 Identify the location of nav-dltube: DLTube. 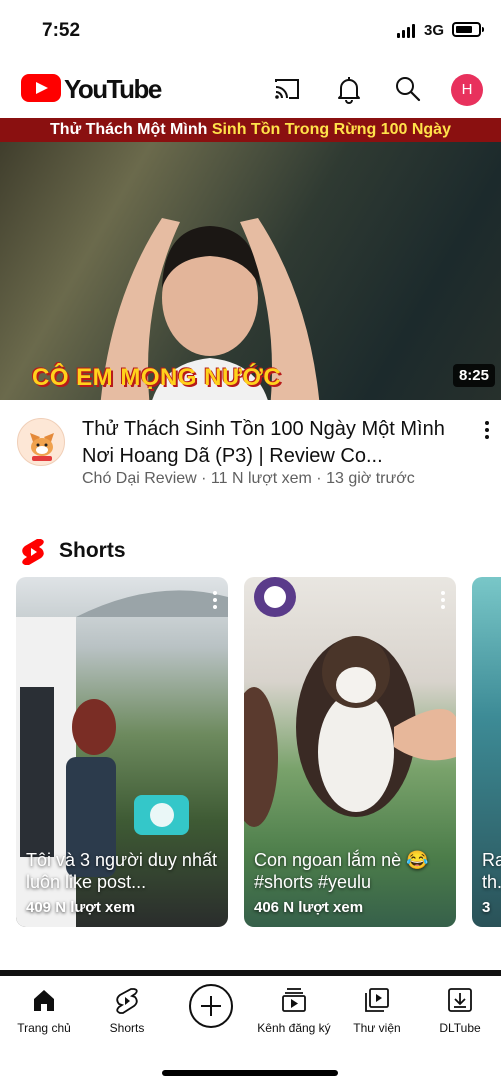
(458, 1010).